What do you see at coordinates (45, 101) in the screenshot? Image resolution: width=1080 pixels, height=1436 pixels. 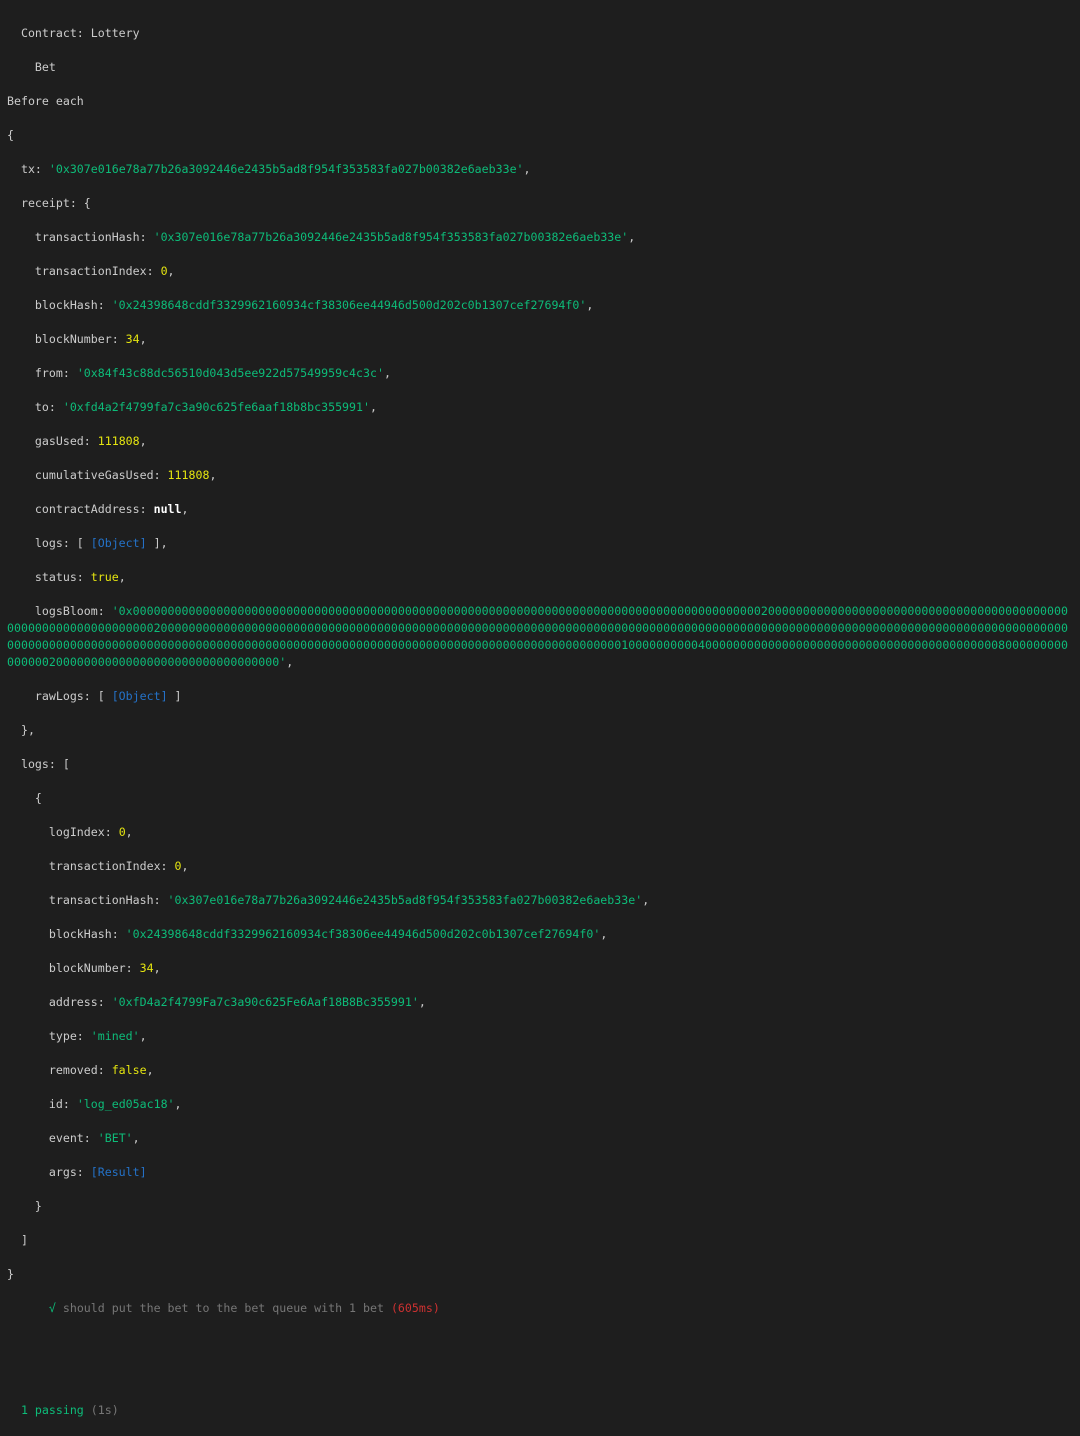 I see `before-each-label: Before each` at bounding box center [45, 101].